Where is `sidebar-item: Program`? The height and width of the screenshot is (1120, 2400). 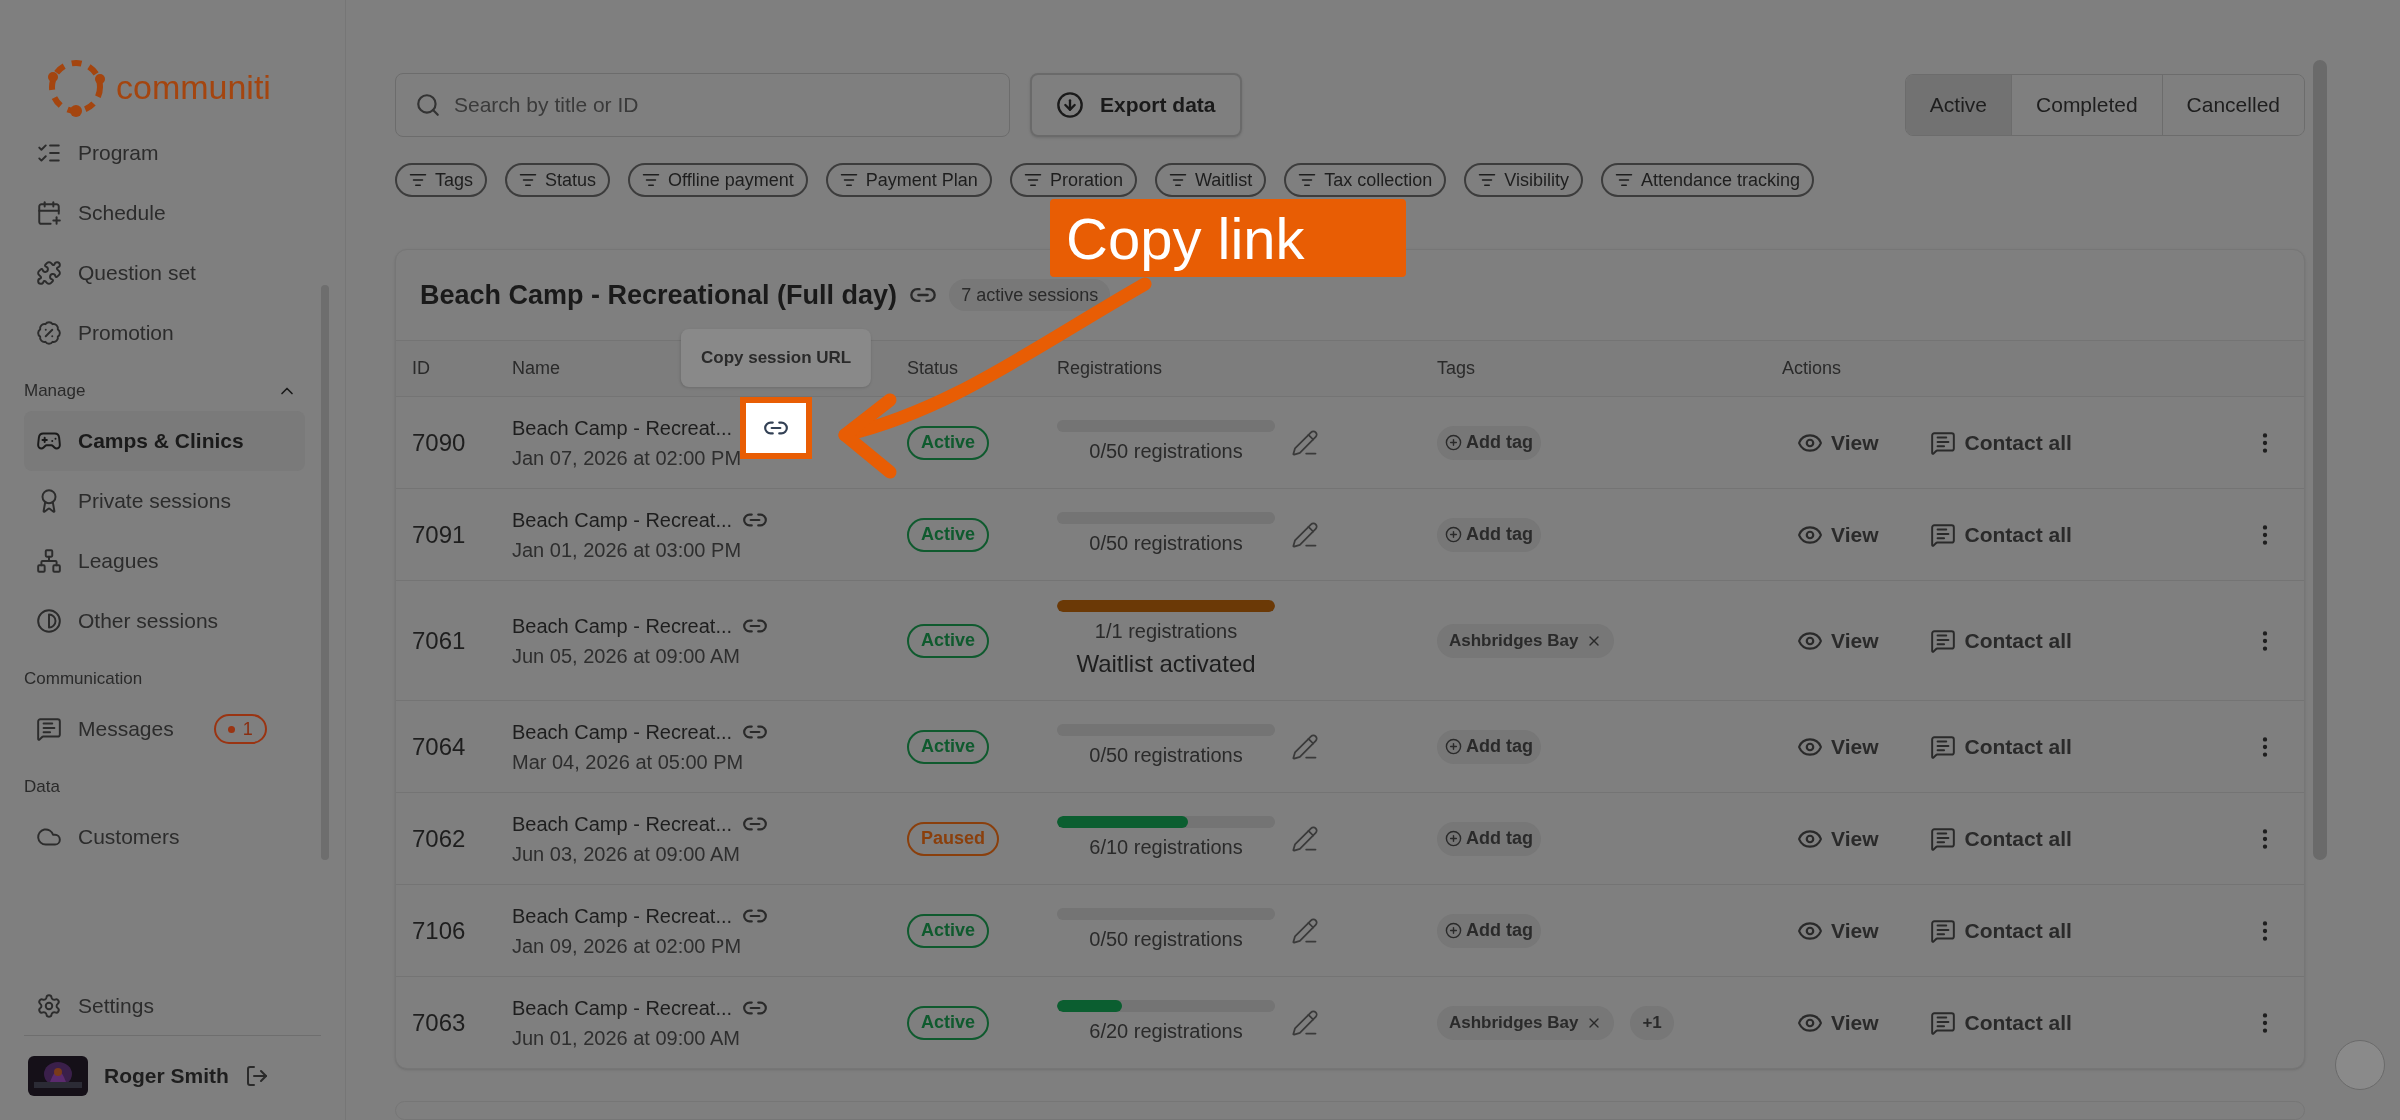
sidebar-item: Program is located at coordinates (164, 153).